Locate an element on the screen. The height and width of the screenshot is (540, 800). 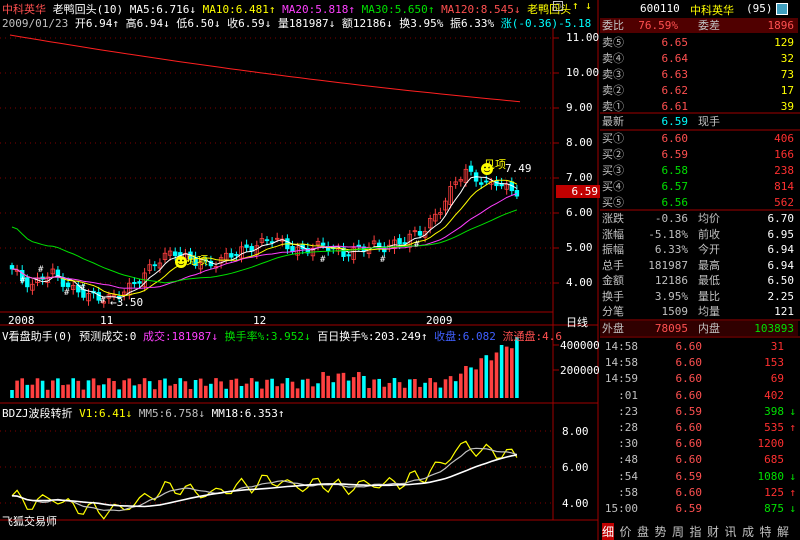
stat-label: 换手 is located at coordinates (613, 296).